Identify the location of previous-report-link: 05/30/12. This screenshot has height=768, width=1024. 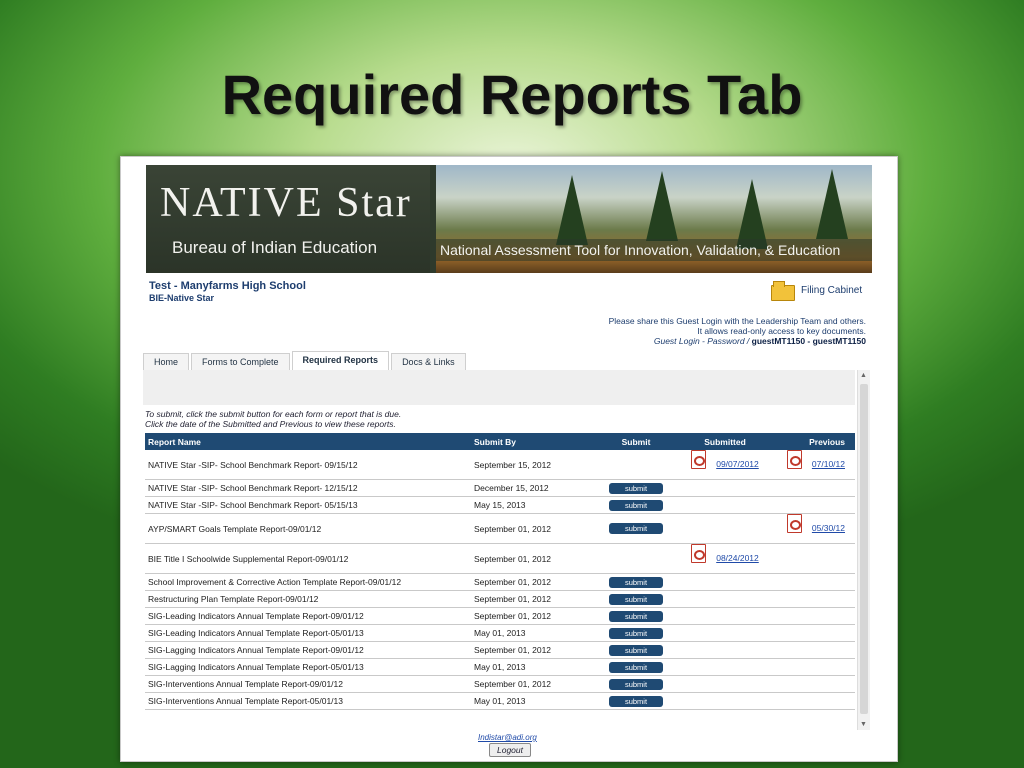
(815, 523).